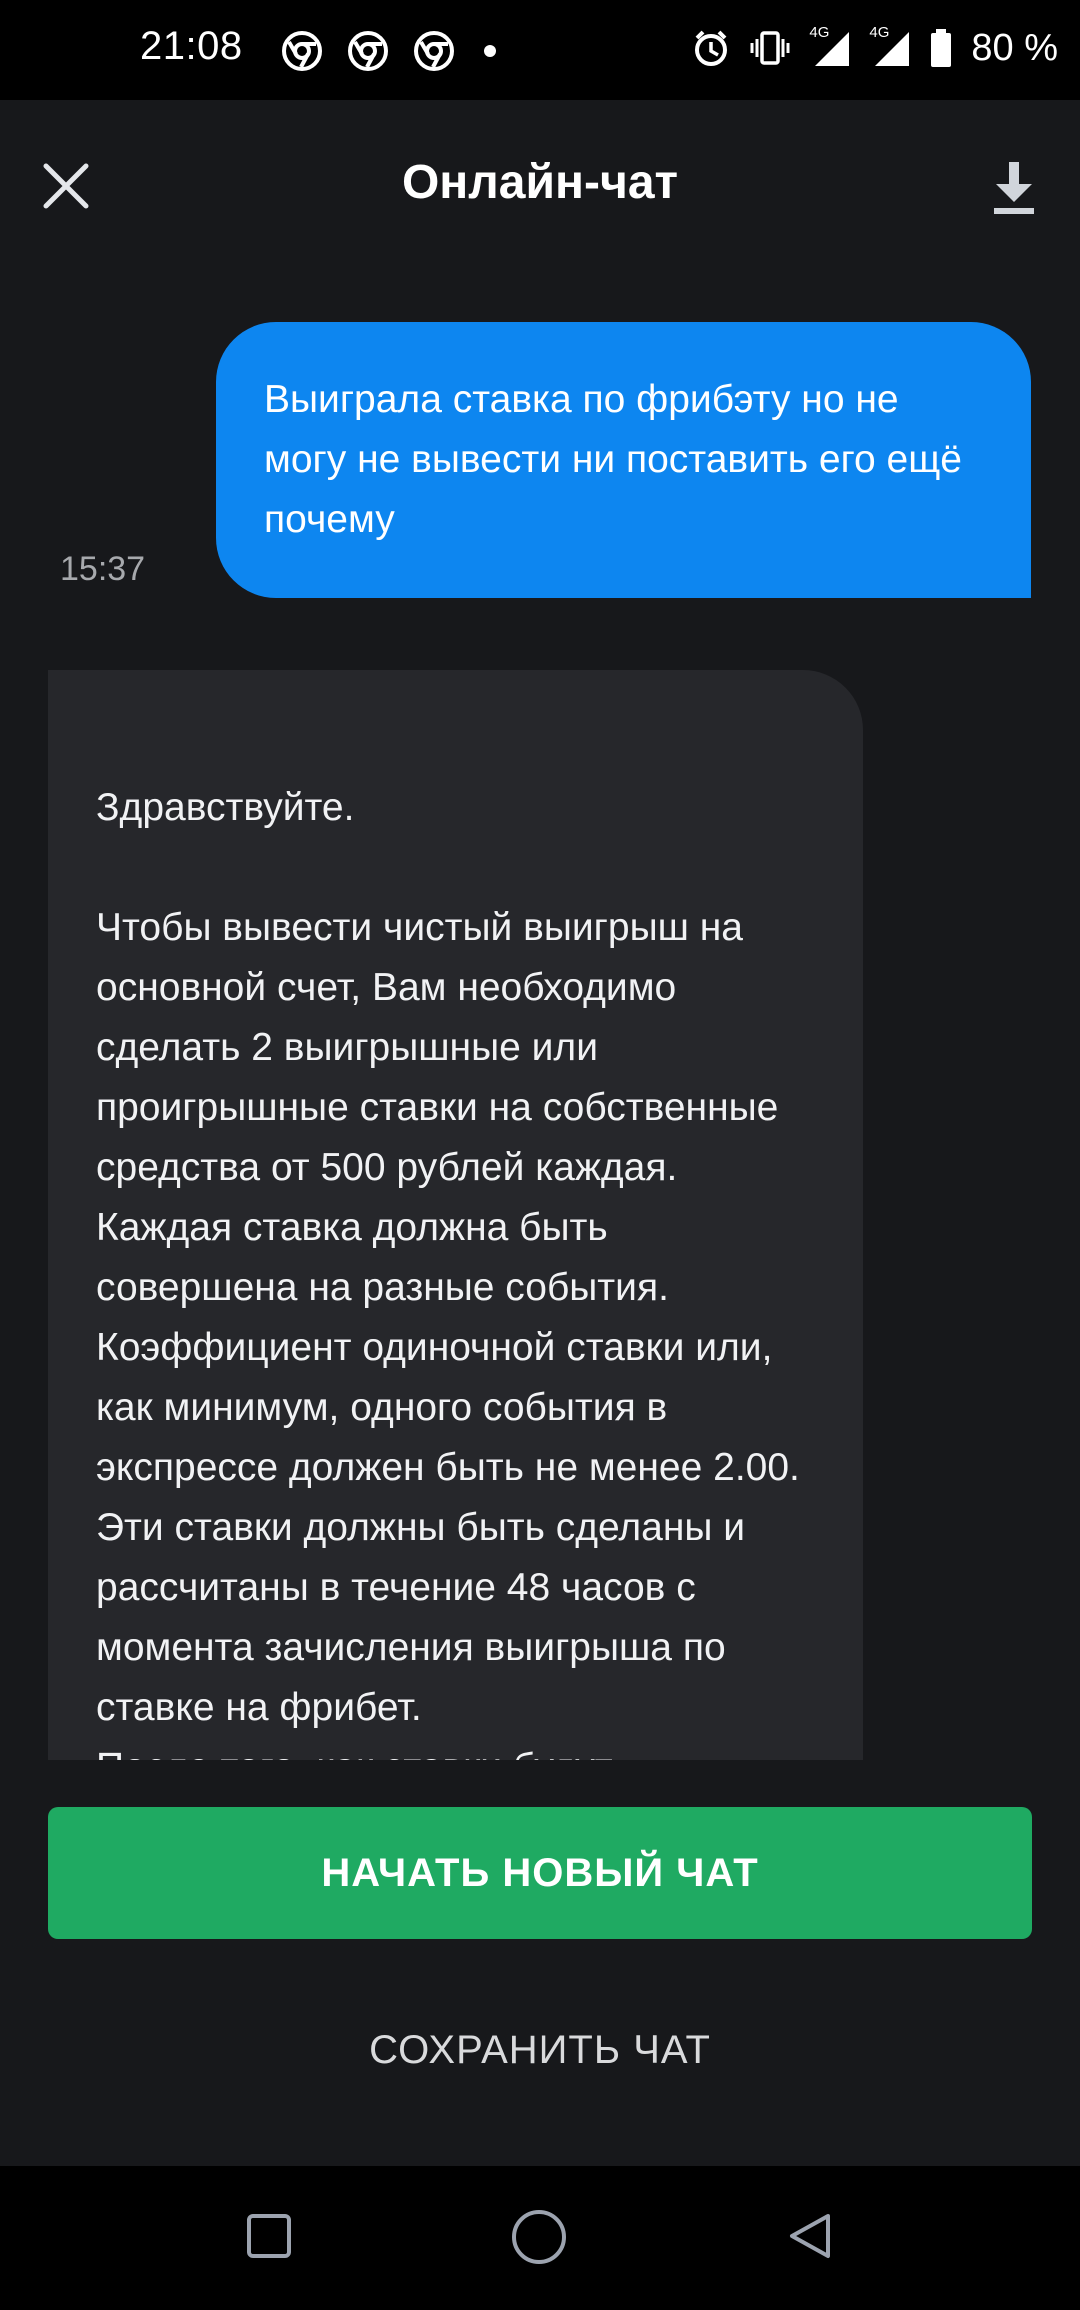 This screenshot has height=2310, width=1080. Describe the element at coordinates (890, 46) in the screenshot. I see `signal-group-2: 4G` at that location.